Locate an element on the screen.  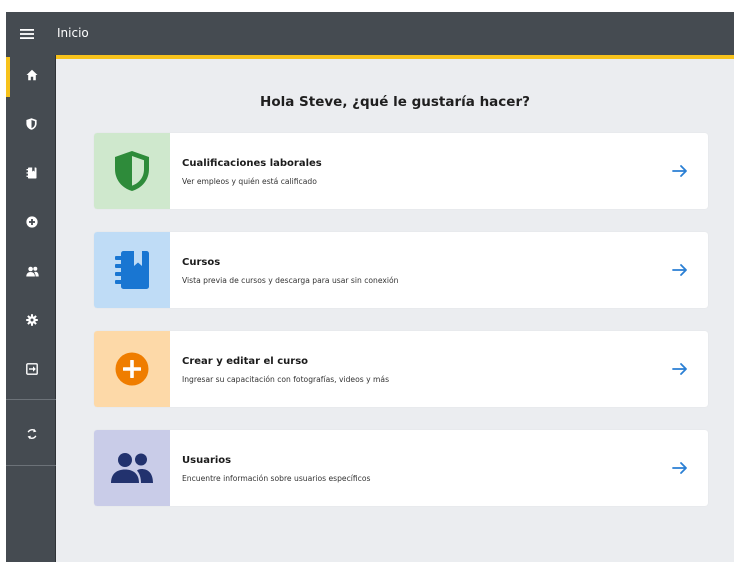
gear-icon is located at coordinates (32, 320).